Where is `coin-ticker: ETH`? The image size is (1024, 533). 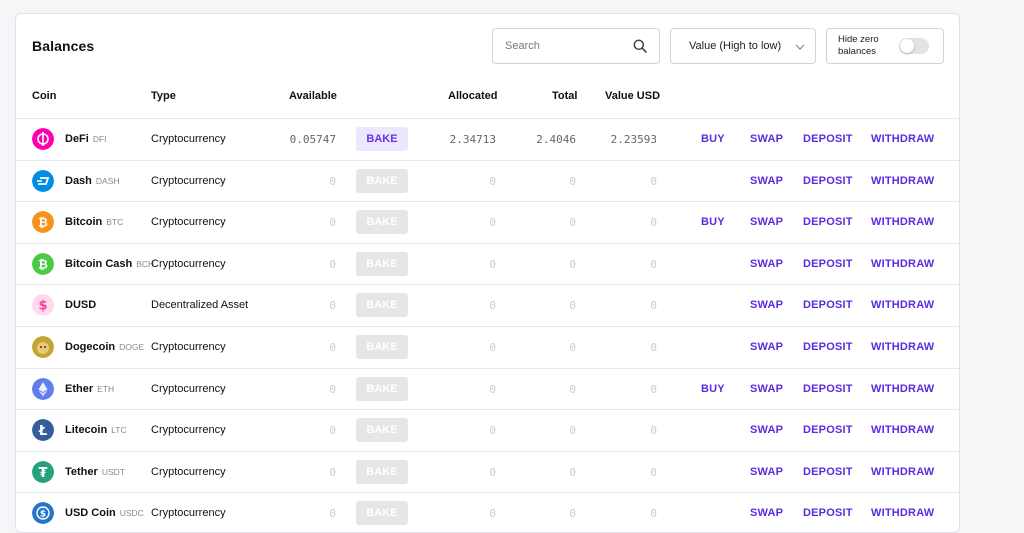 coin-ticker: ETH is located at coordinates (106, 388).